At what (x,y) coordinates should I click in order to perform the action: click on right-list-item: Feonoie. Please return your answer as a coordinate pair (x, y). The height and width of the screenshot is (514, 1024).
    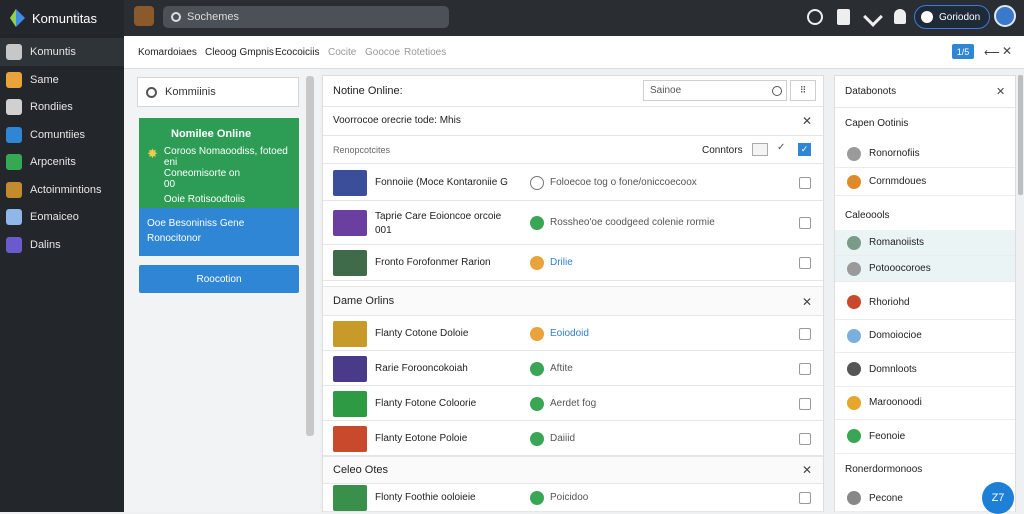
    Looking at the image, I should click on (925, 437).